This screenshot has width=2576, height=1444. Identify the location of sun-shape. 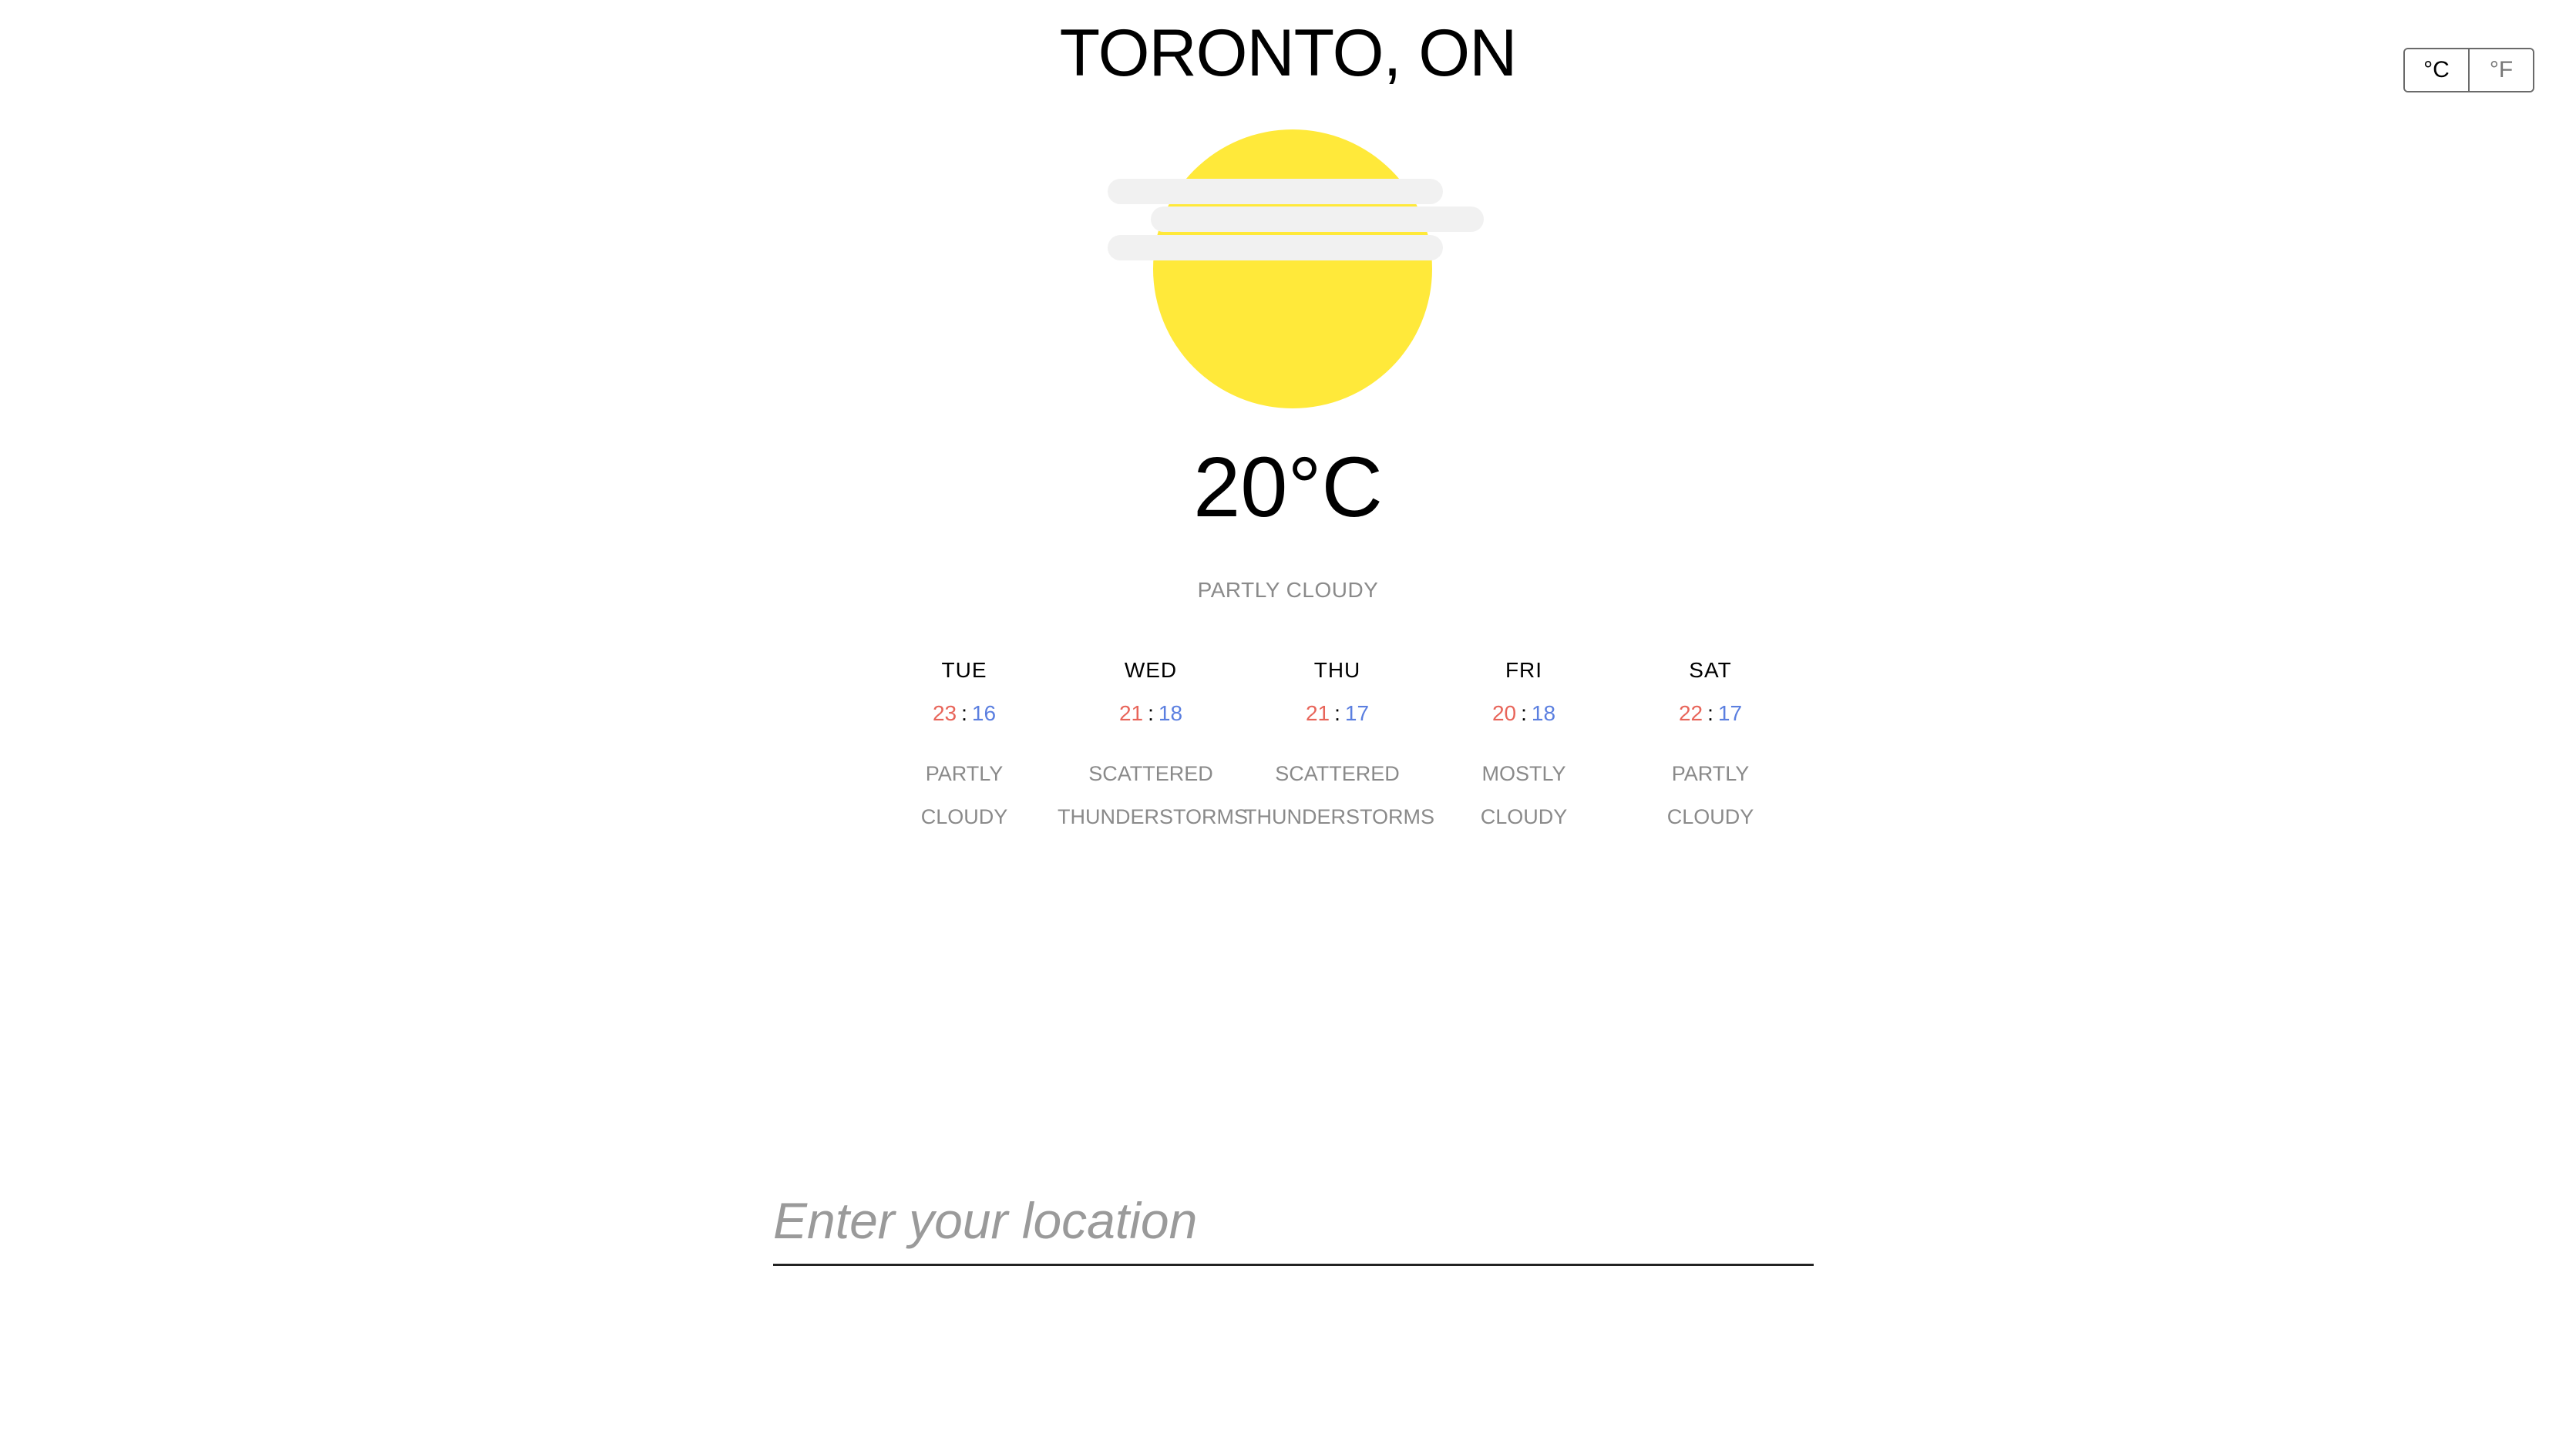
(1292, 268).